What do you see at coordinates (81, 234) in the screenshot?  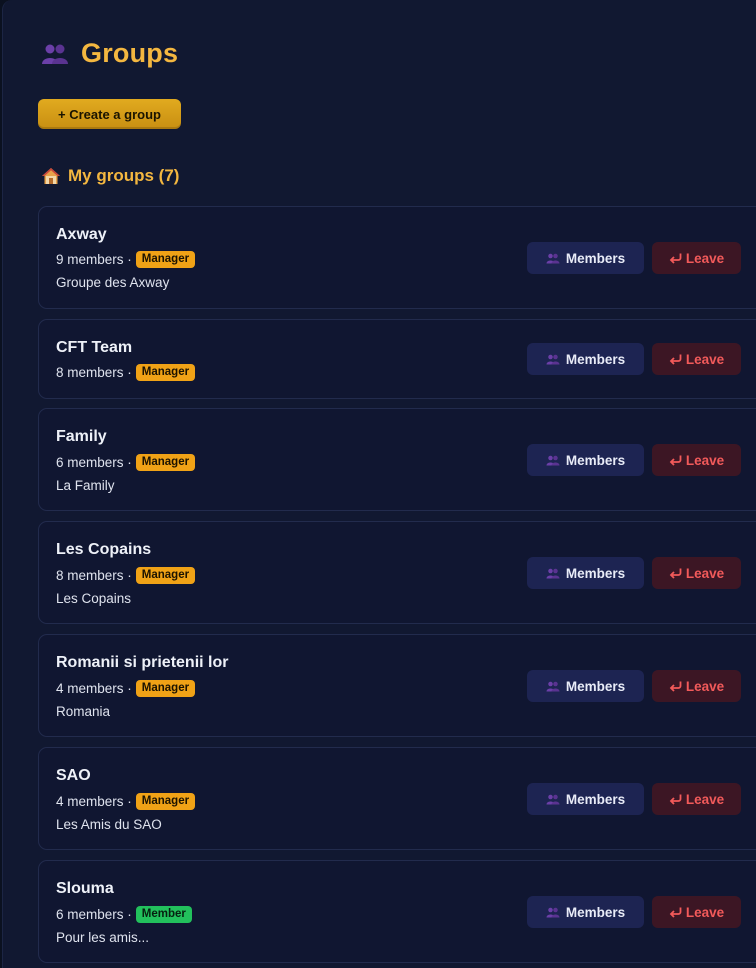 I see `group-name: Axway` at bounding box center [81, 234].